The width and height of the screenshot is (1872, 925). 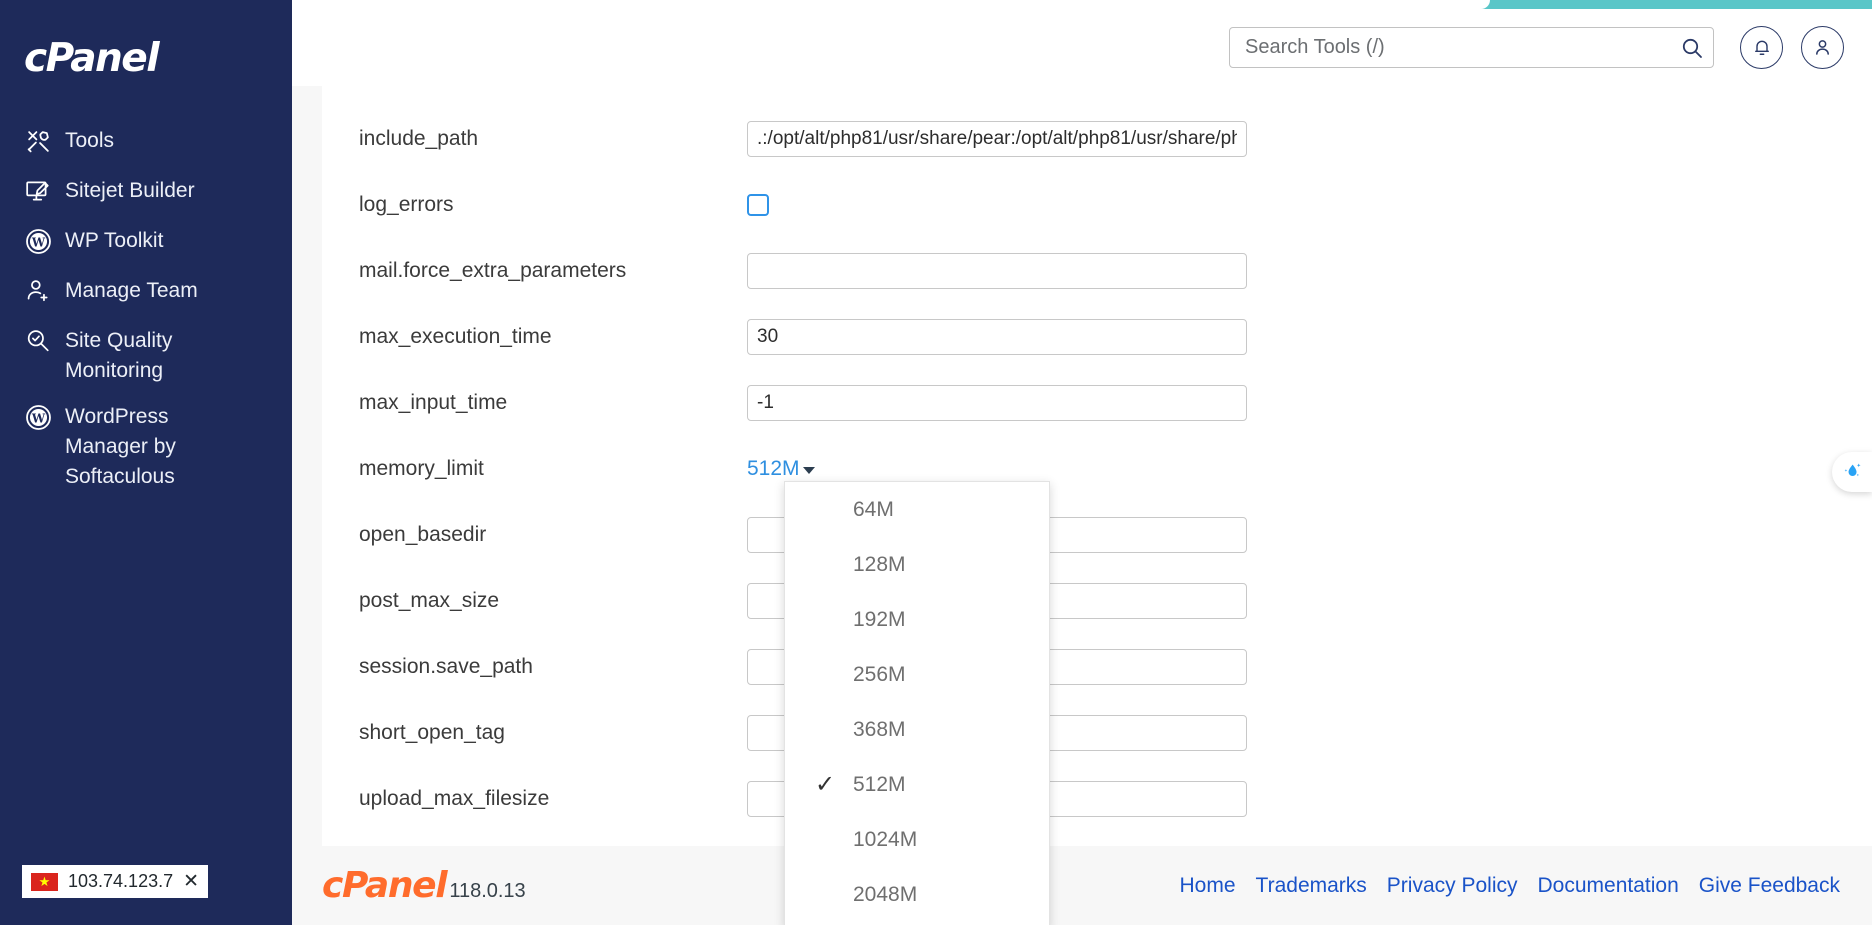 What do you see at coordinates (879, 619) in the screenshot?
I see `dropdown-option-label: 192M` at bounding box center [879, 619].